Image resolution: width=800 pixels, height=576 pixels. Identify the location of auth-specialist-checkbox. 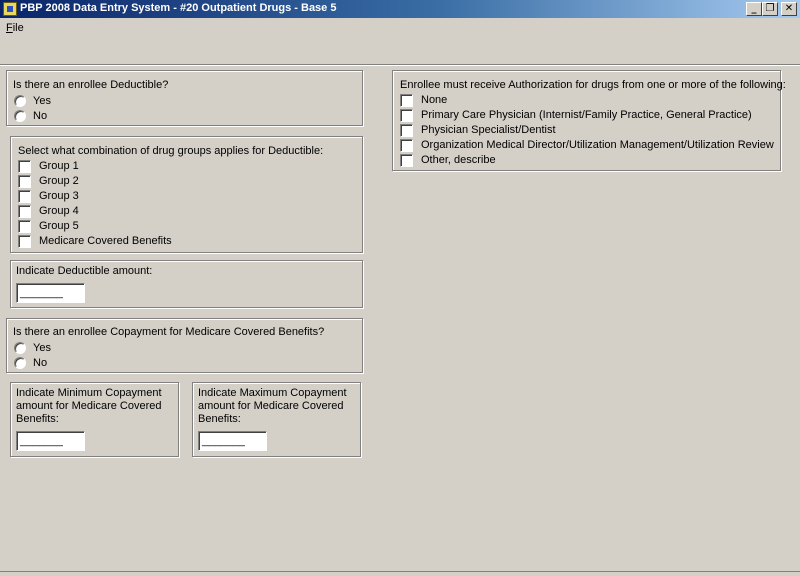
(406, 130).